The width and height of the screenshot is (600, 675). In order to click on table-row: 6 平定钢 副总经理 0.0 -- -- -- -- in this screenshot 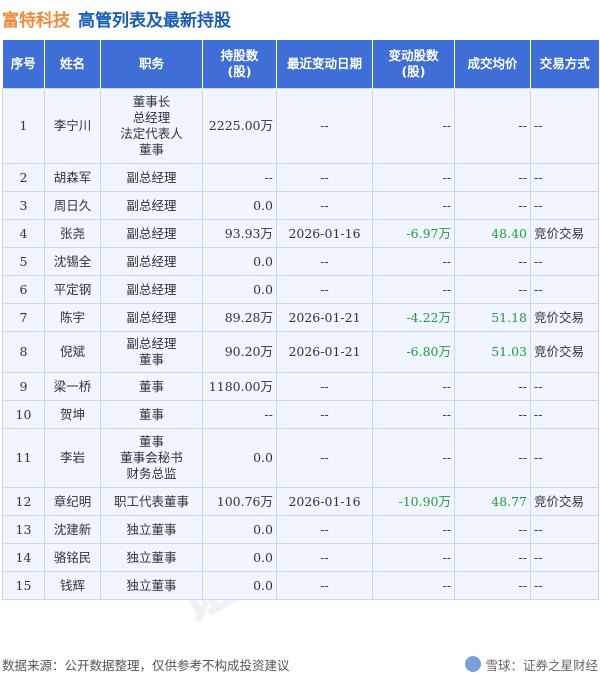, I will do `click(300, 289)`.